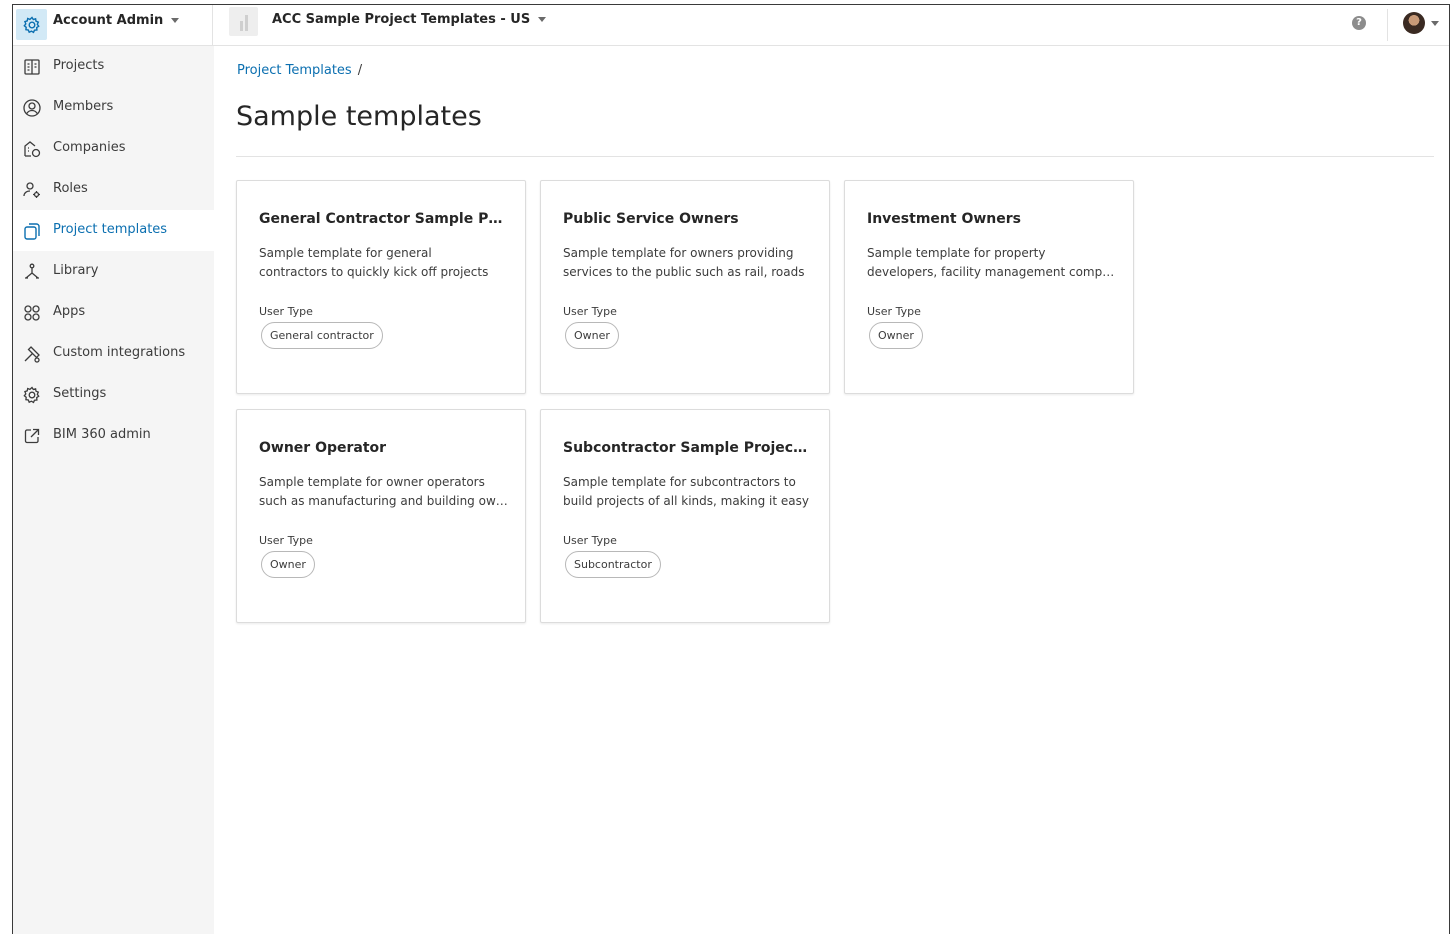 The image size is (1456, 934). I want to click on apps-icon, so click(32, 313).